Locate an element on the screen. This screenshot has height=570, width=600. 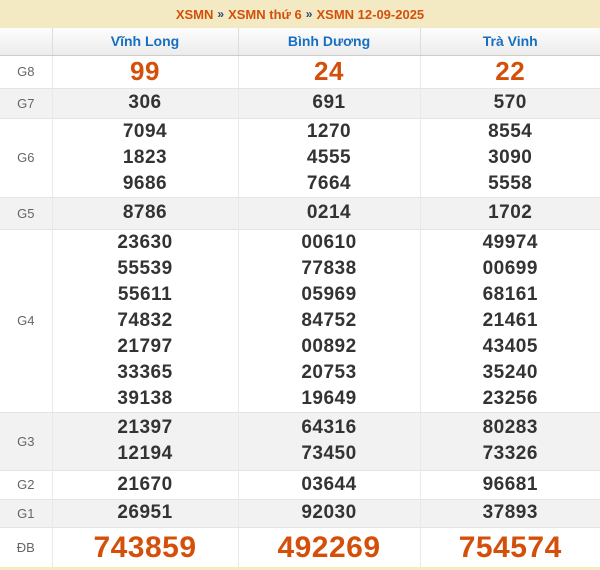
result-number: 64316 is located at coordinates (329, 427).